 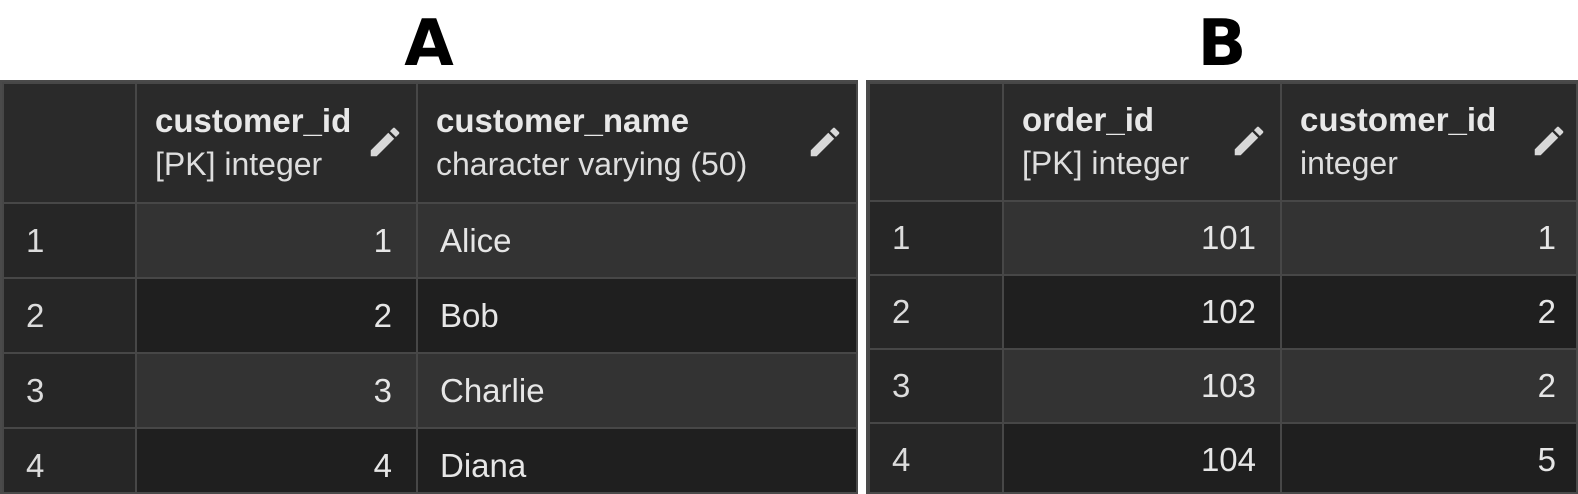 I want to click on table-row: 1 1 Alice, so click(x=429, y=240).